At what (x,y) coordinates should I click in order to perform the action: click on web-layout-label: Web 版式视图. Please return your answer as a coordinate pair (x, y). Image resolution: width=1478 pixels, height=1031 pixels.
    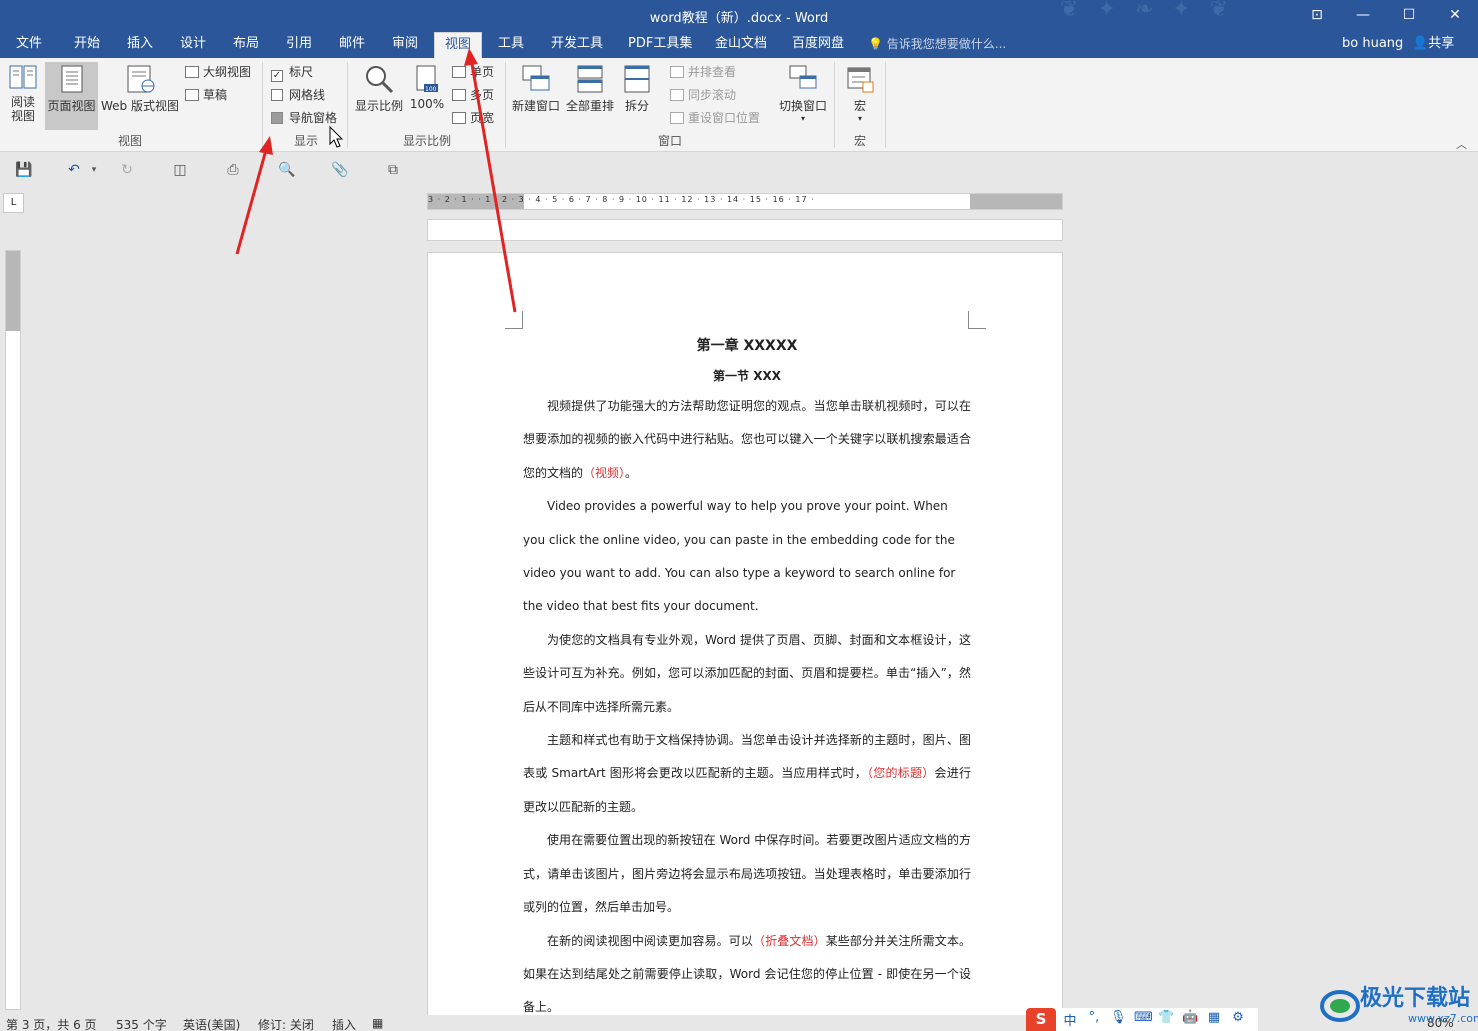
    Looking at the image, I should click on (140, 106).